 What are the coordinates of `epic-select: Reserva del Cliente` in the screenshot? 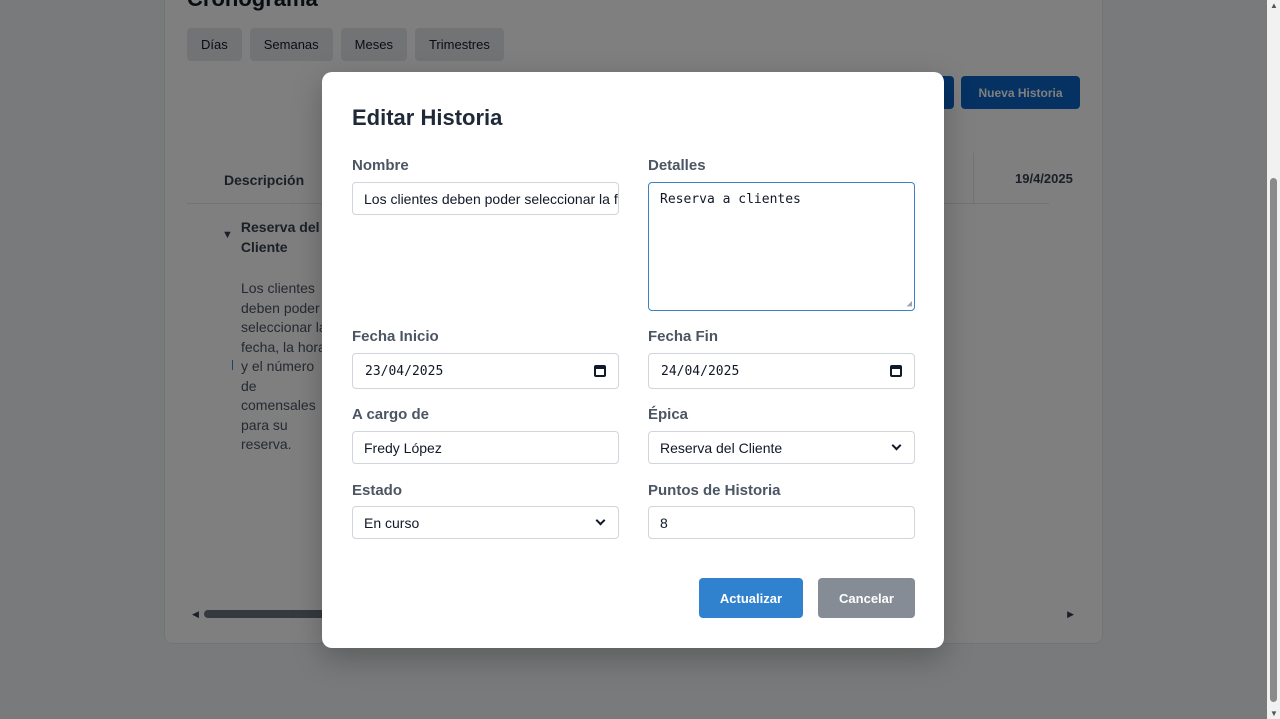 It's located at (781, 447).